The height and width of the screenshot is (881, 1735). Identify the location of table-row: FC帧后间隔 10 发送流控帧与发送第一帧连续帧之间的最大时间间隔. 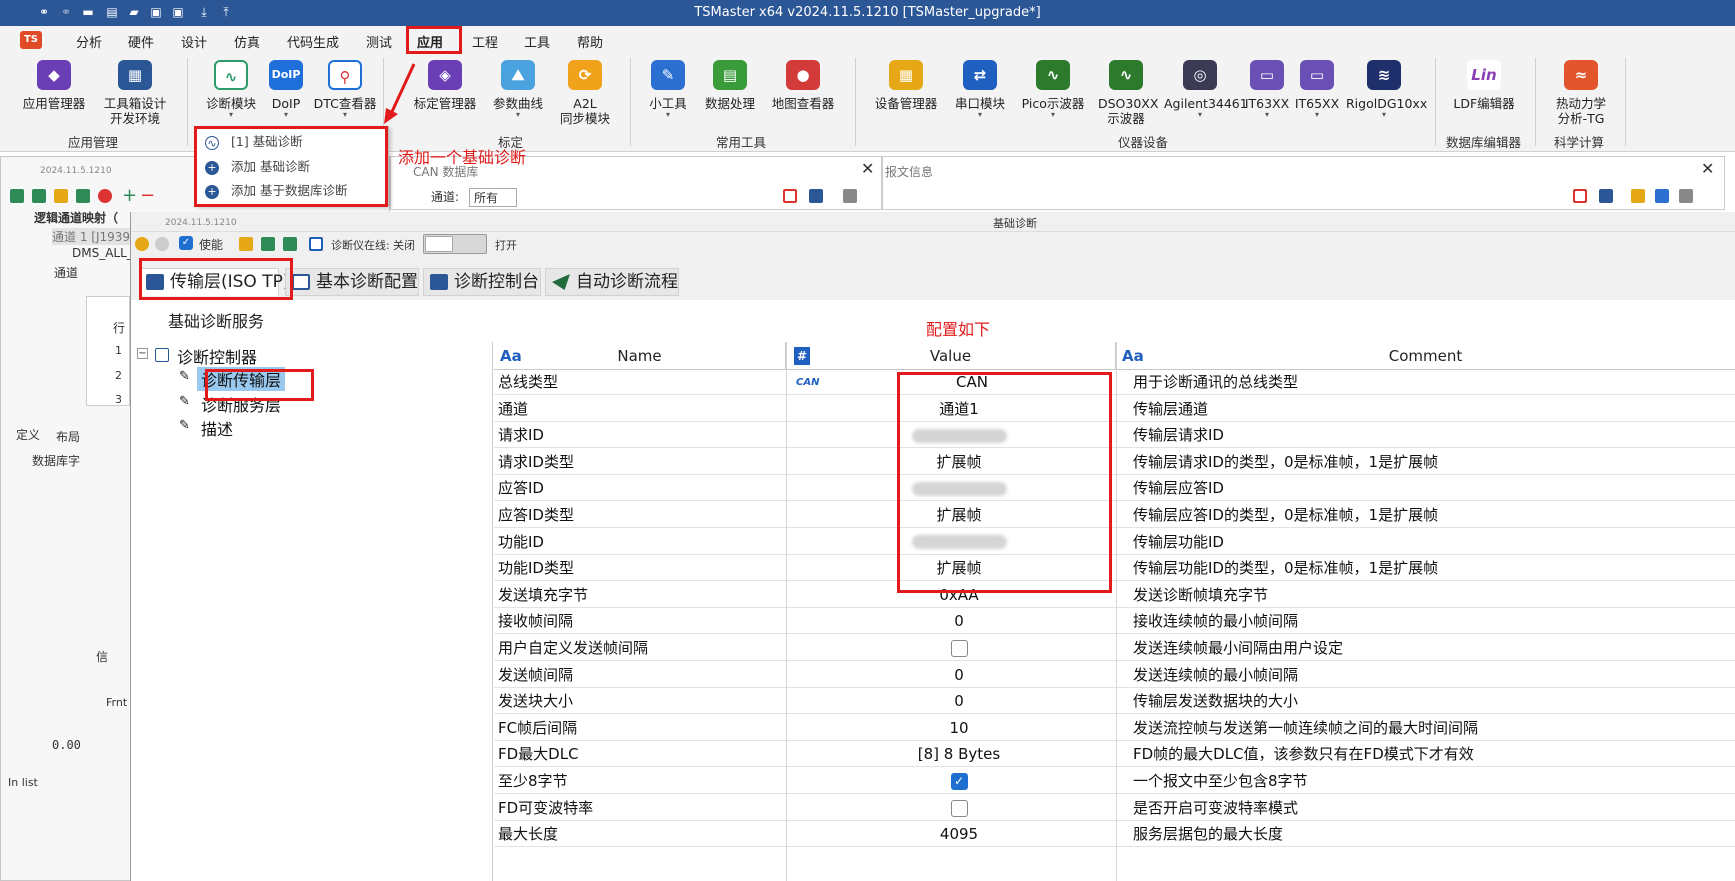
(1114, 729).